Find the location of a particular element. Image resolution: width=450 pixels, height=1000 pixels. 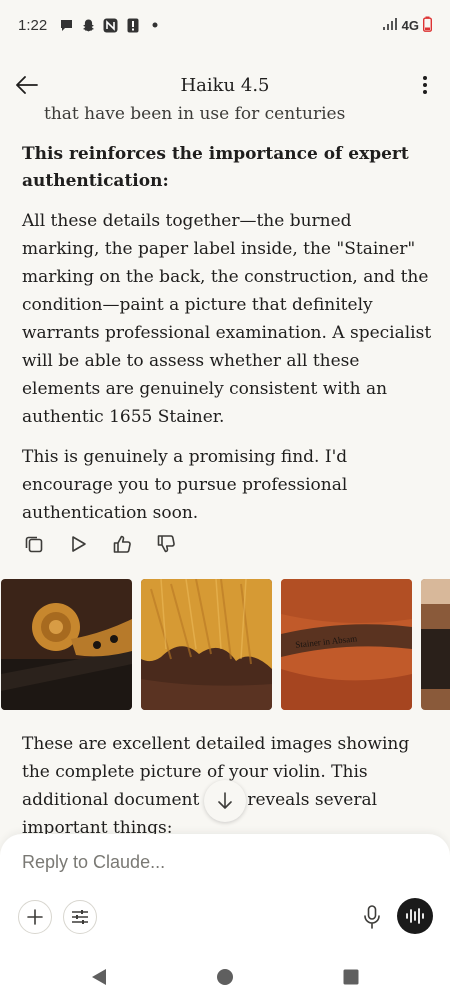

dot-icon is located at coordinates (154, 25).